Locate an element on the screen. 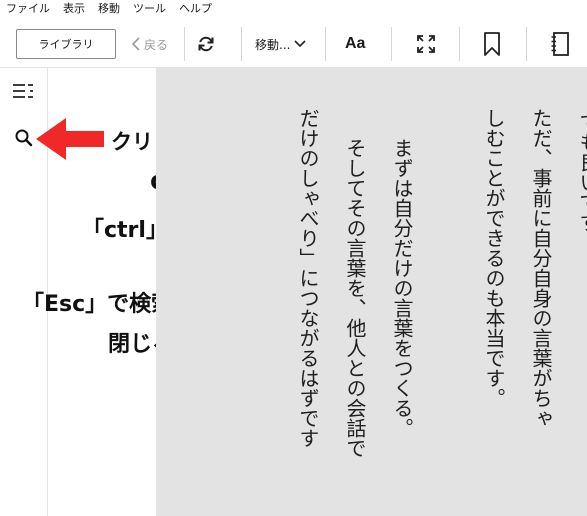 The width and height of the screenshot is (587, 516). menu-tools: ツール is located at coordinates (150, 9).